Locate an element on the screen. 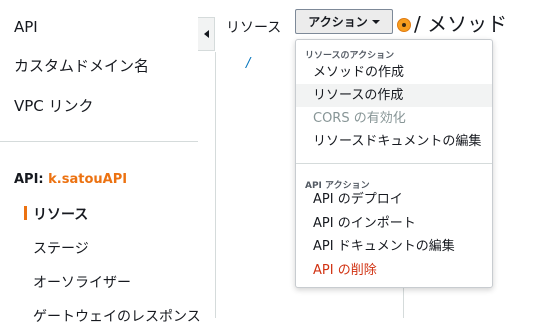  menu-item-create-method: メソッドの作成 is located at coordinates (394, 72).